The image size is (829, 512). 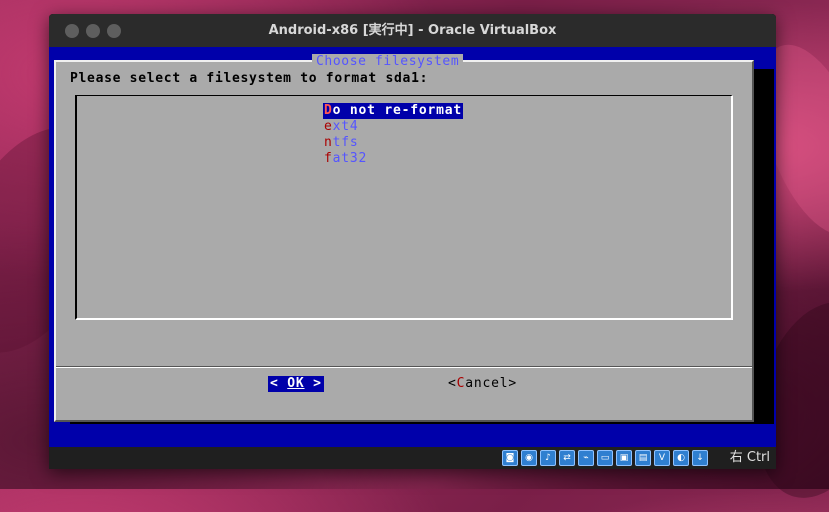 What do you see at coordinates (624, 458) in the screenshot?
I see `display-icon: ▣` at bounding box center [624, 458].